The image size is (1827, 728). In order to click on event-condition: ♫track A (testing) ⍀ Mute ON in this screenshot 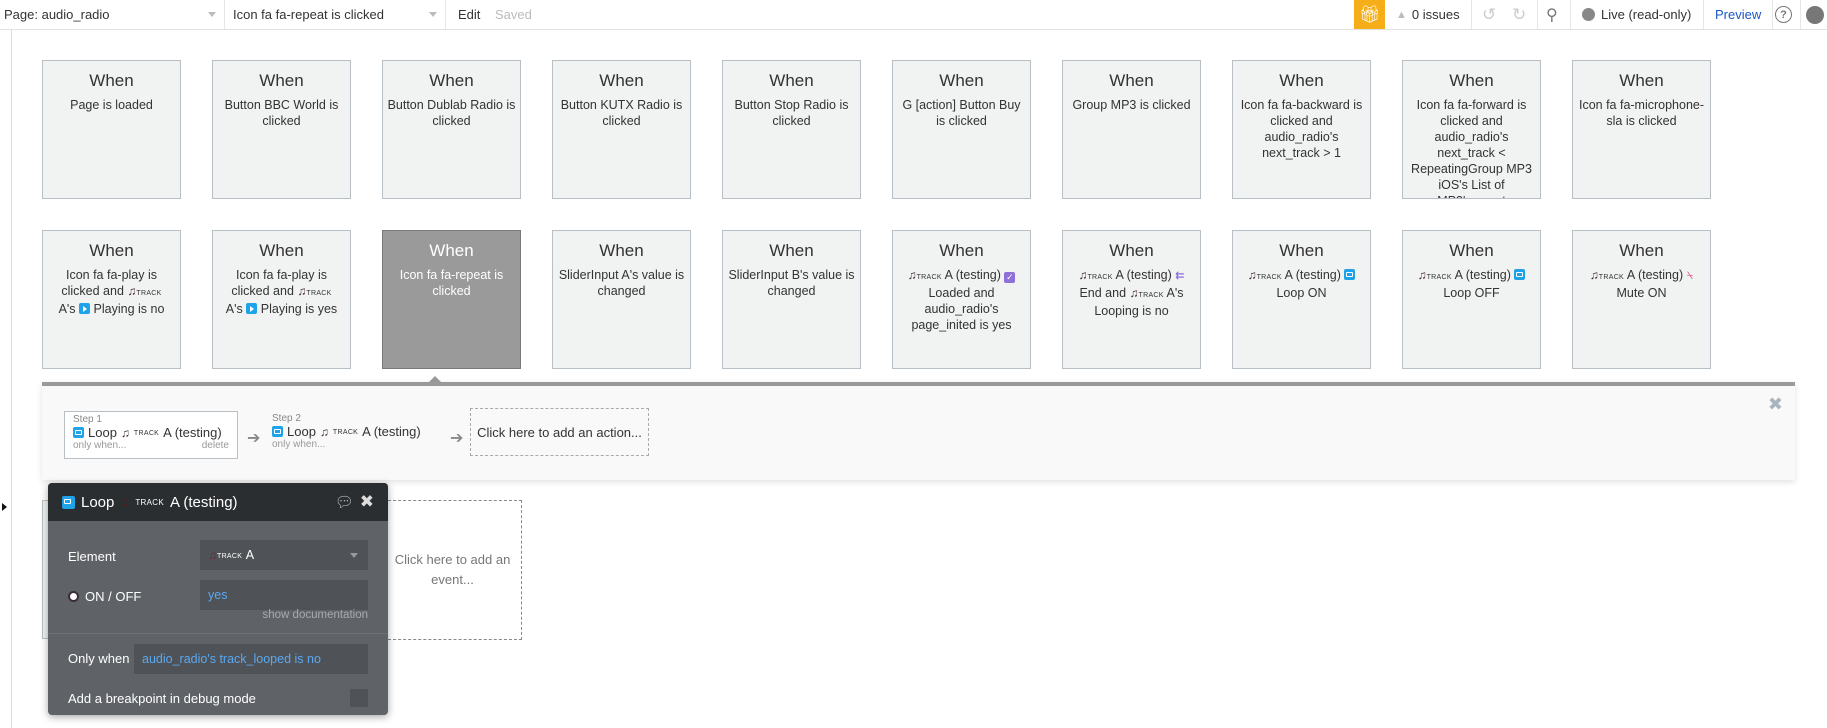, I will do `click(1641, 284)`.